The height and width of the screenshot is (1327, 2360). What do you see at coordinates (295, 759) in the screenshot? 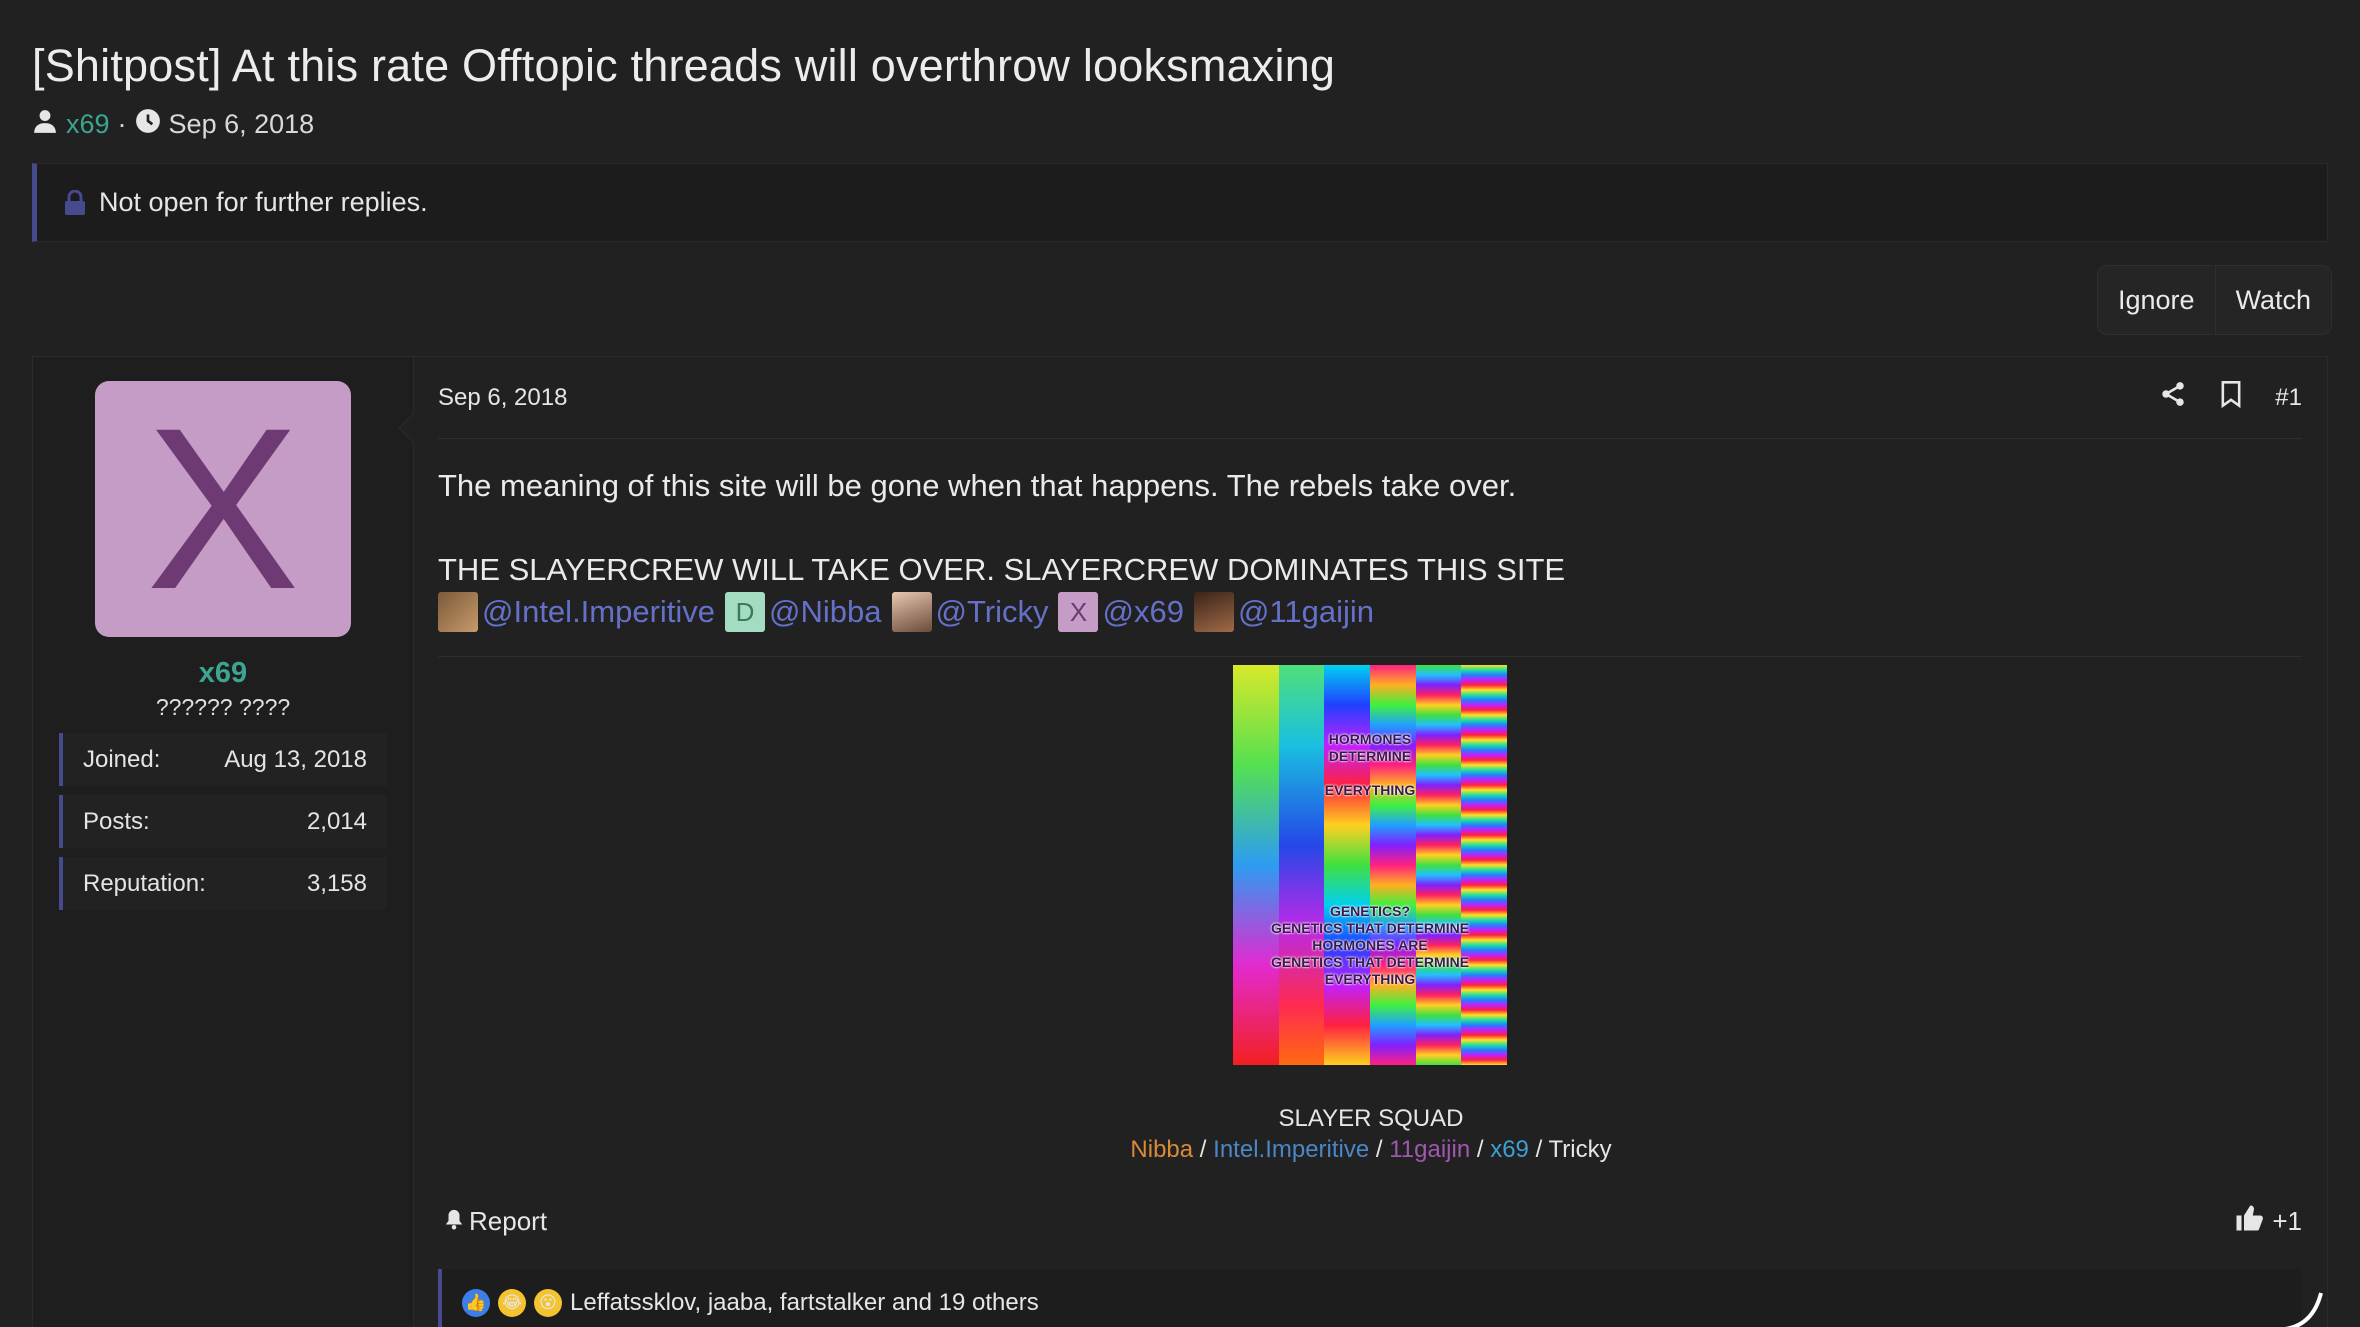
I see `stat-value: Aug 13, 2018` at bounding box center [295, 759].